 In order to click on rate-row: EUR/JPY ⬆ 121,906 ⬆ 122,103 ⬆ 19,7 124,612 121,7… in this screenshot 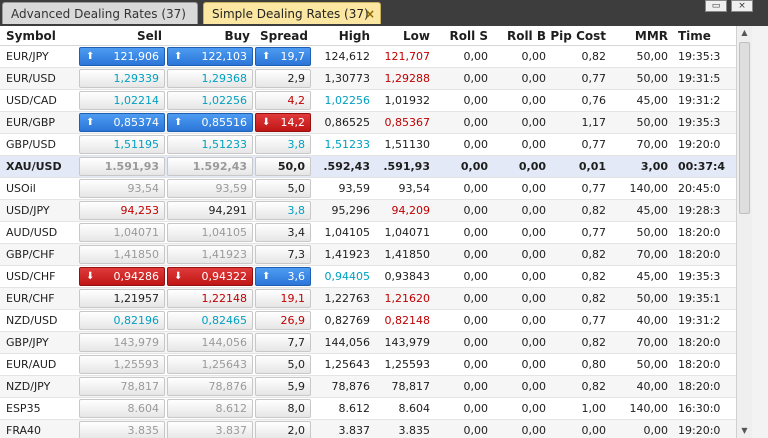, I will do `click(368, 57)`.